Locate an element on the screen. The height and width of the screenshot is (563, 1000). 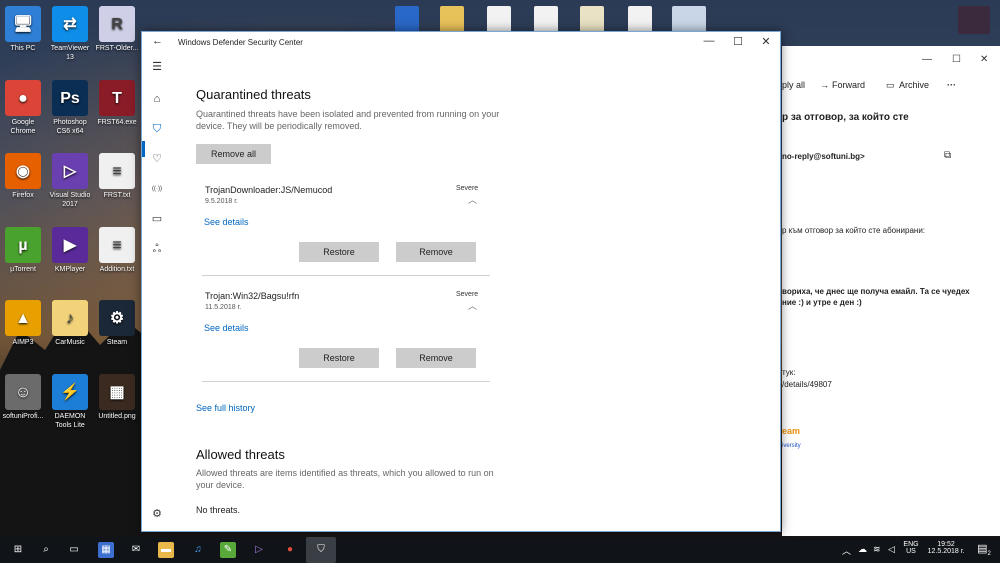
desktop-icon: ⚙ Steam is located at coordinates (117, 323).